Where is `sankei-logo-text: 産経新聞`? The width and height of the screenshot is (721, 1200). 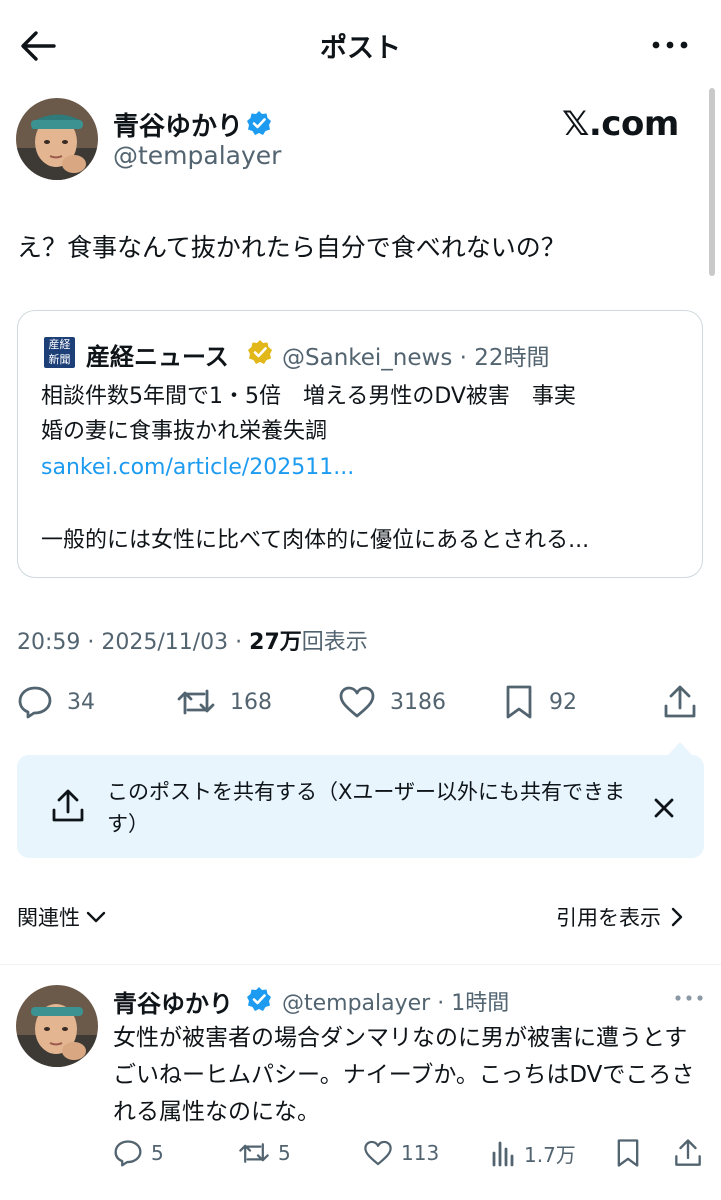 sankei-logo-text: 産経新聞 is located at coordinates (59, 352).